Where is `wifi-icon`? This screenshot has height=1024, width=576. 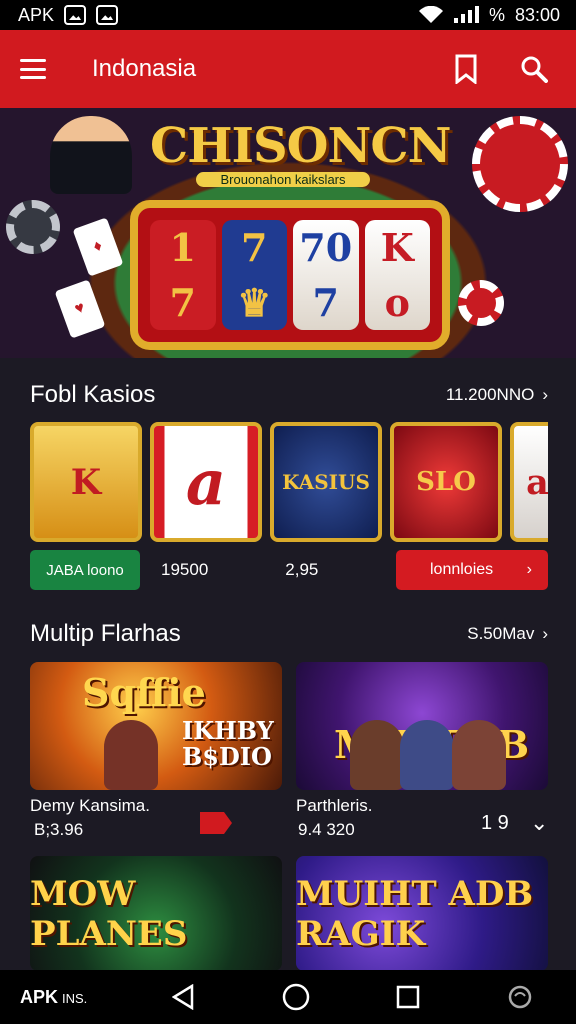
wifi-icon is located at coordinates (430, 14).